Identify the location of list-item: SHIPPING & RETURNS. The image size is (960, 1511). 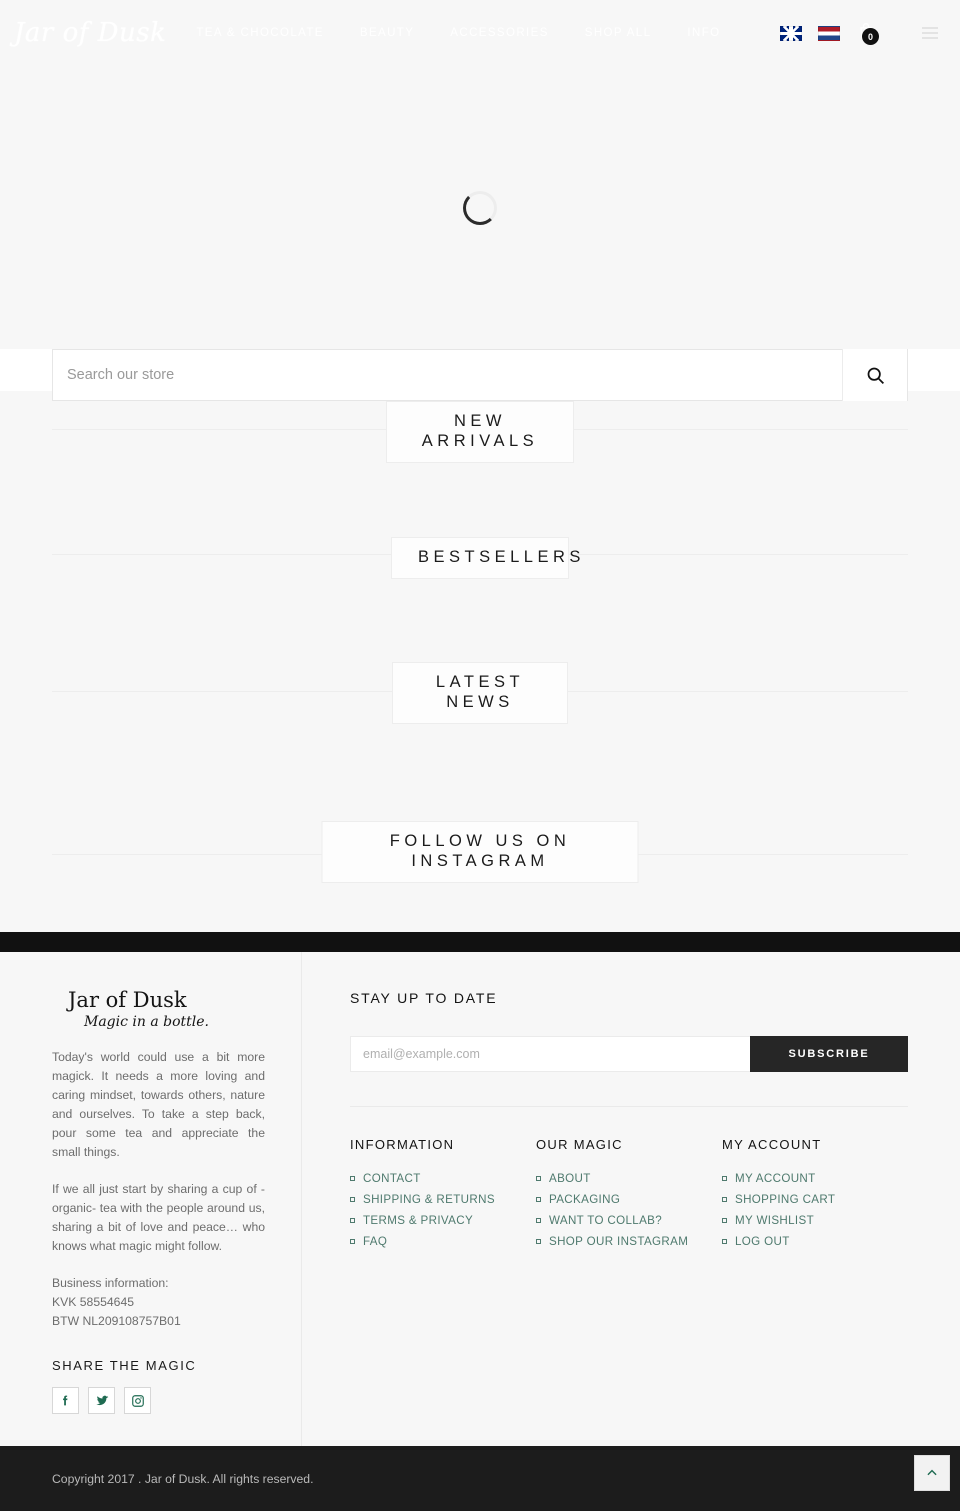
(443, 1199).